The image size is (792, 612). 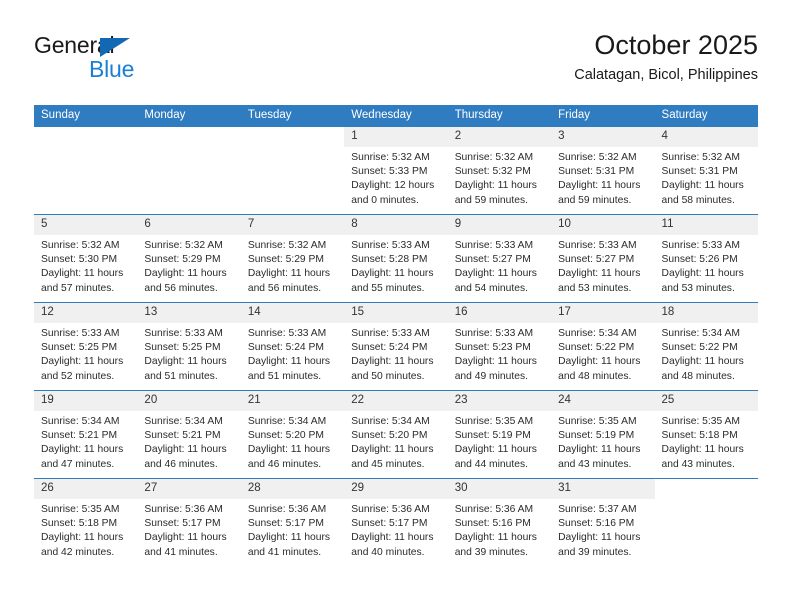 I want to click on day-number: 1, so click(x=396, y=137).